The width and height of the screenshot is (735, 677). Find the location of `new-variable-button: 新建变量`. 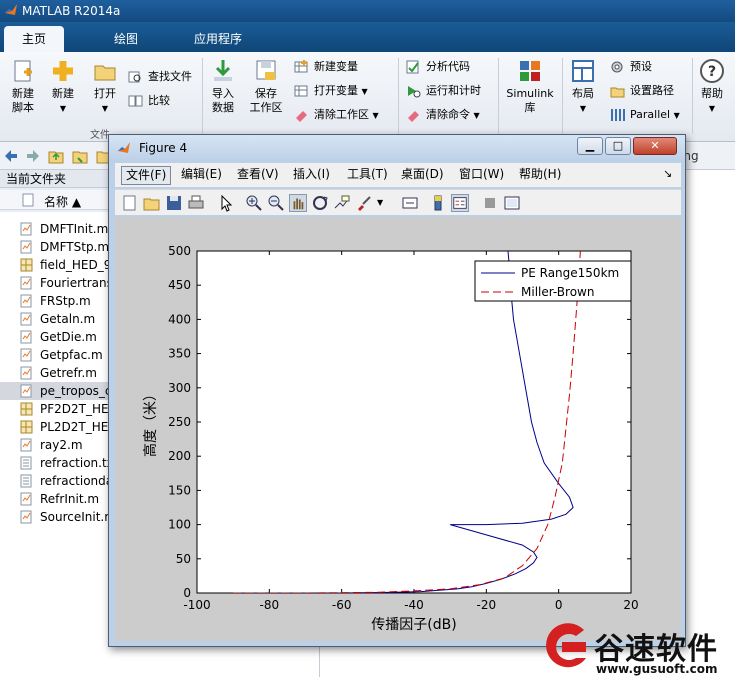

new-variable-button: 新建变量 is located at coordinates (326, 67).